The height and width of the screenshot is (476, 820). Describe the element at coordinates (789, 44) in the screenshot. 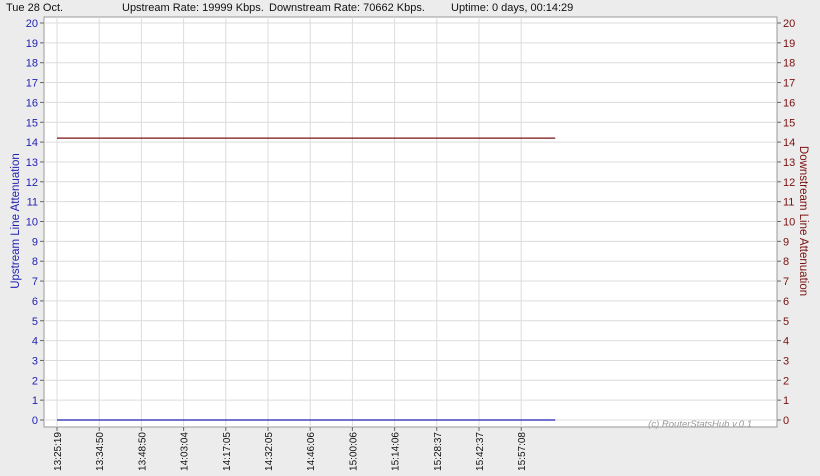

I see `right-tick-label-19: 19` at that location.